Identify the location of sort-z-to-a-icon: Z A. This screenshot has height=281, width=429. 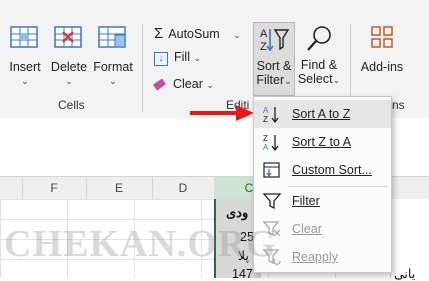
(271, 142).